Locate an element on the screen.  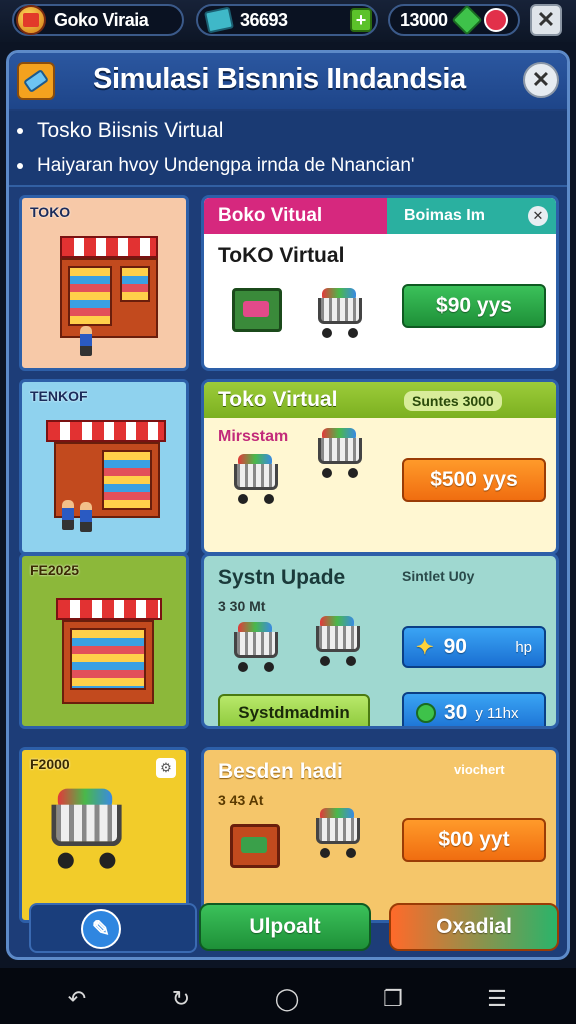
cash-icon is located at coordinates (219, 20).